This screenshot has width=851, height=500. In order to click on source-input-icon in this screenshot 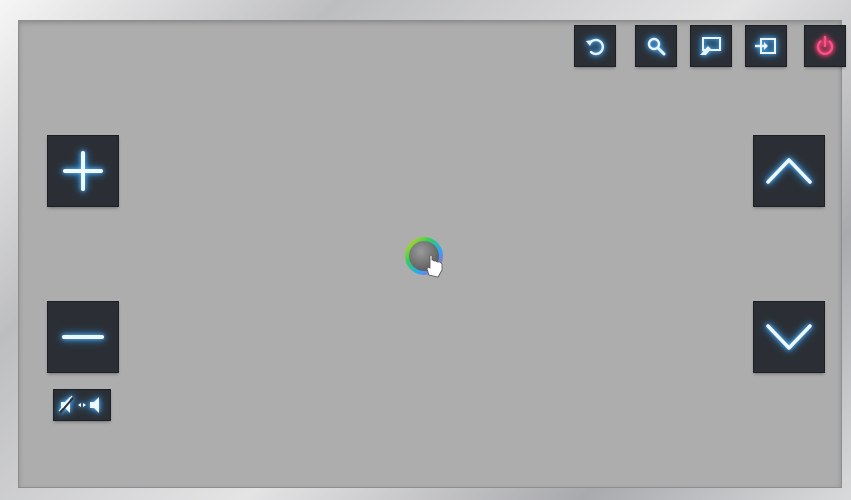, I will do `click(765, 46)`.